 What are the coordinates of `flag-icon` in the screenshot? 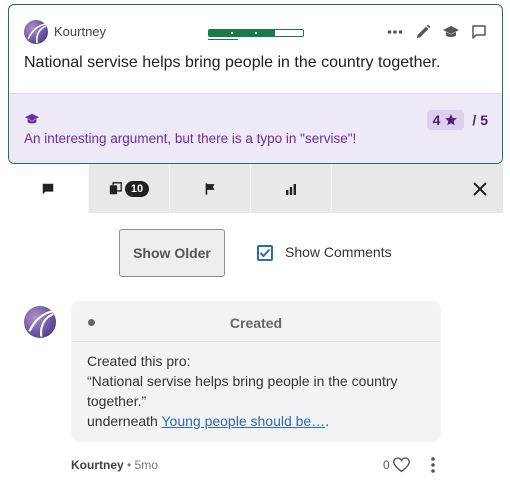 It's located at (210, 188).